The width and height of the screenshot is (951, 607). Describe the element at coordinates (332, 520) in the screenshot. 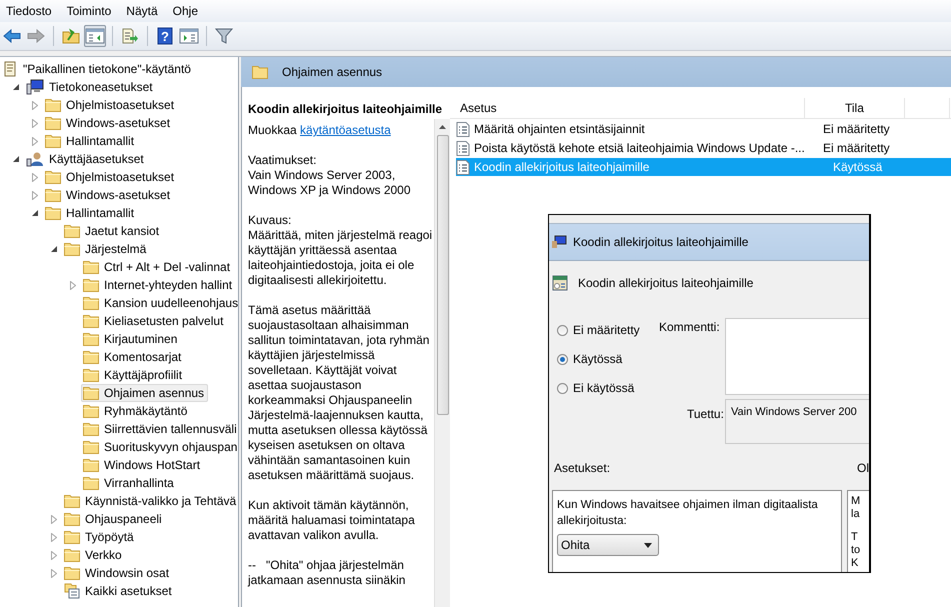

I see `description-text: Kun aktivoit tämän käytännön, määritä haluamasi toimintatapa avattavan valikon avulla.` at that location.